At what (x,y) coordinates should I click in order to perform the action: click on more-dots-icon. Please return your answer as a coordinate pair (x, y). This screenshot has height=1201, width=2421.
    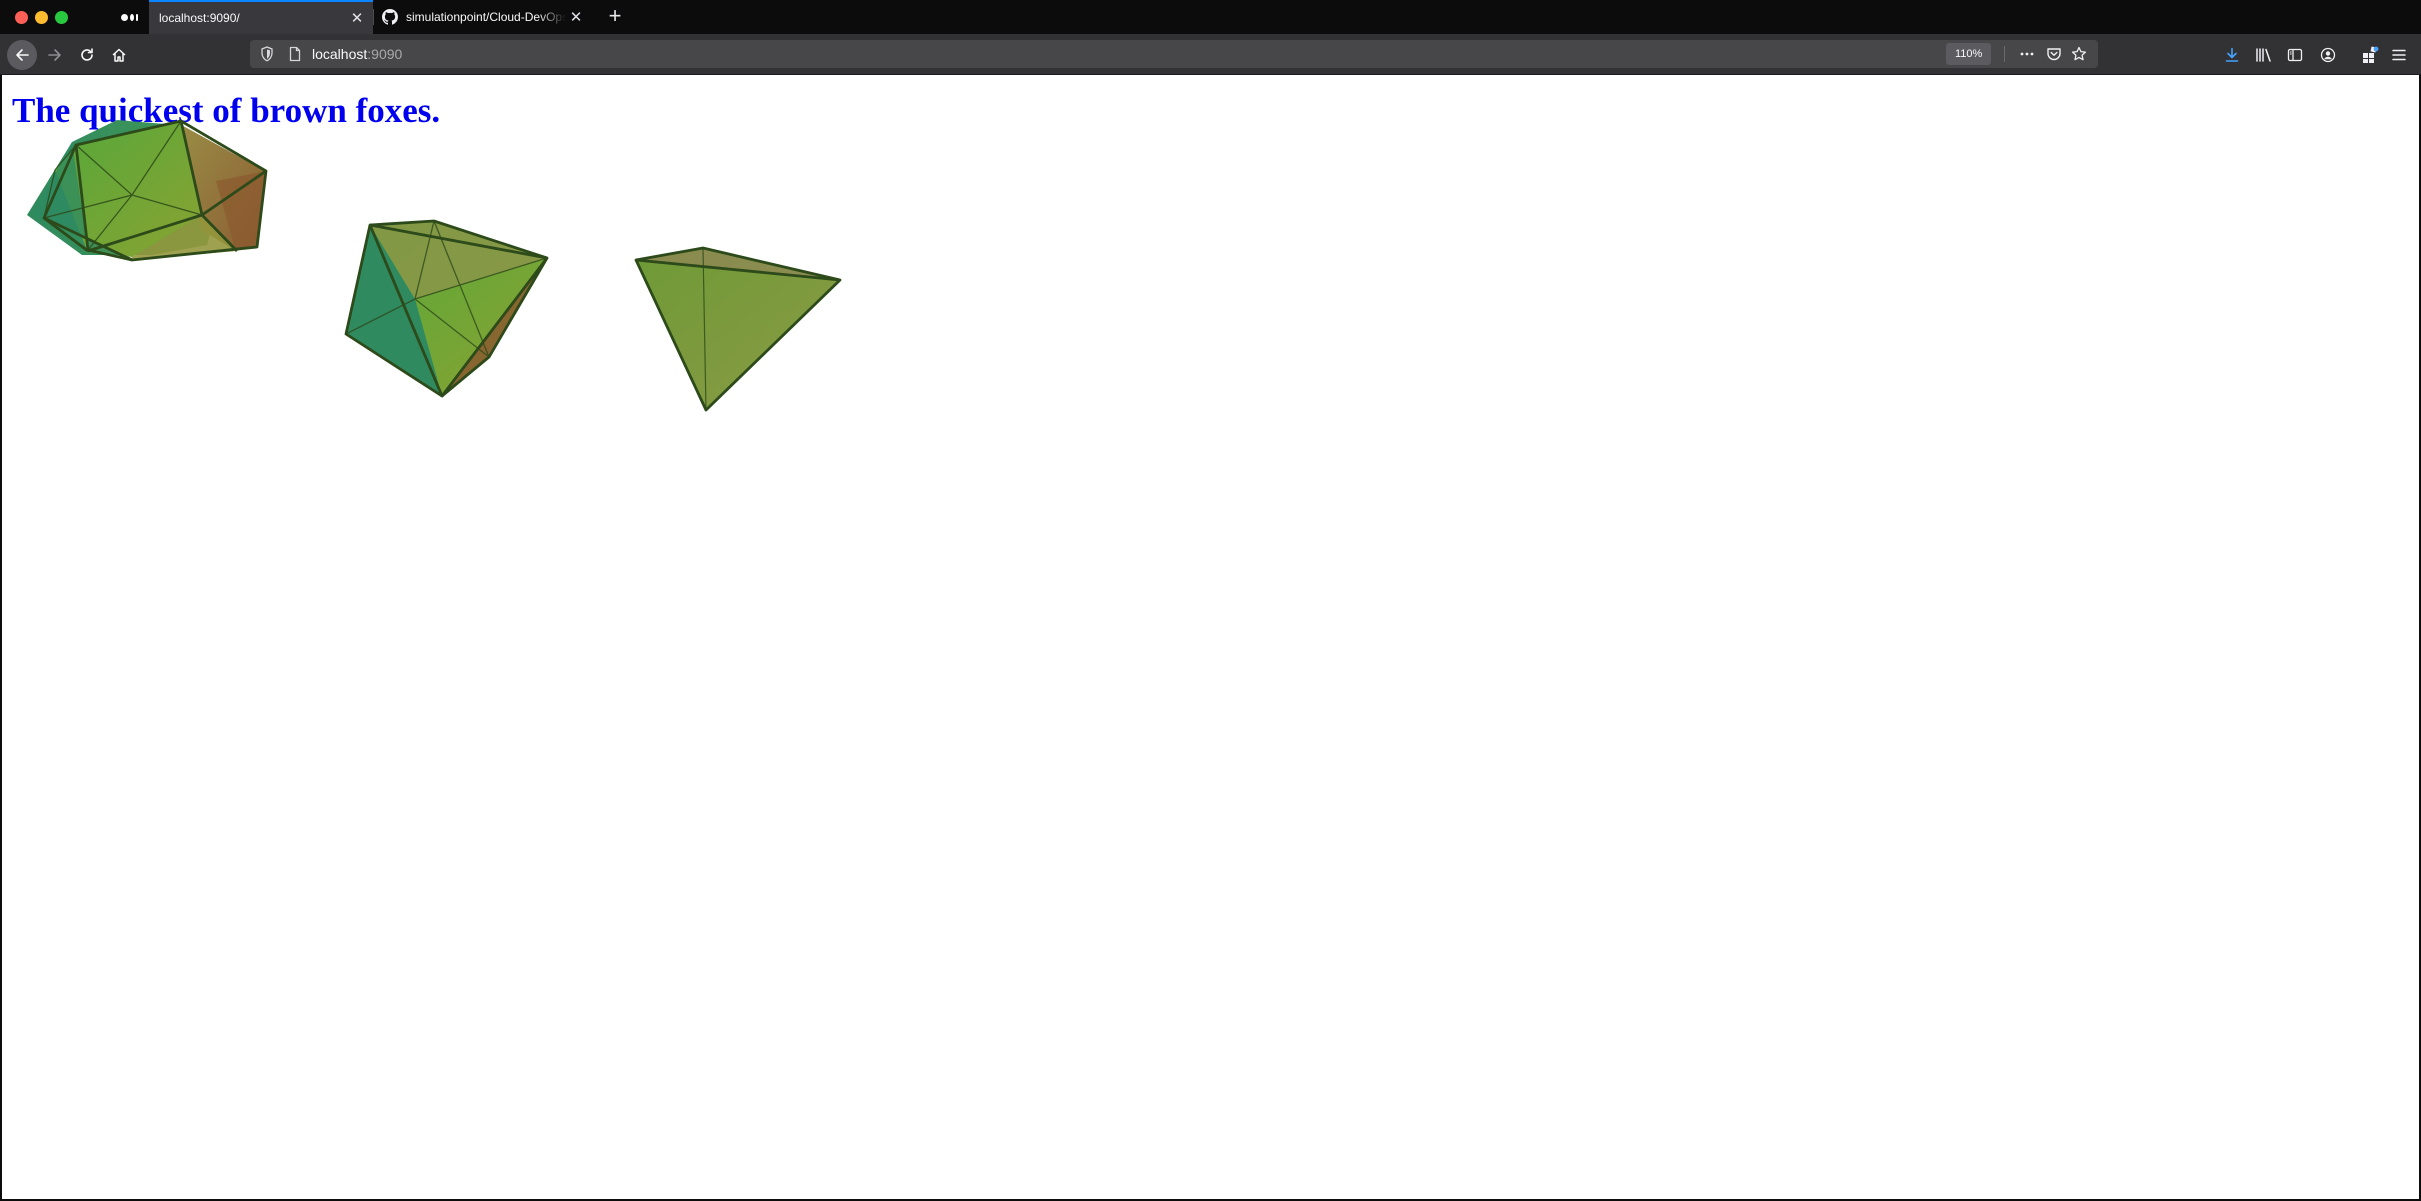
    Looking at the image, I should click on (2027, 54).